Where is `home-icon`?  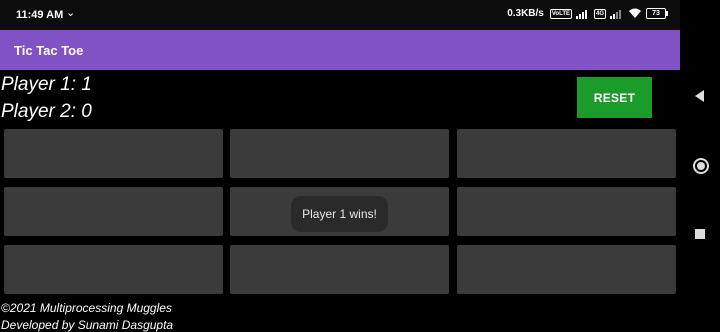
home-icon is located at coordinates (701, 166).